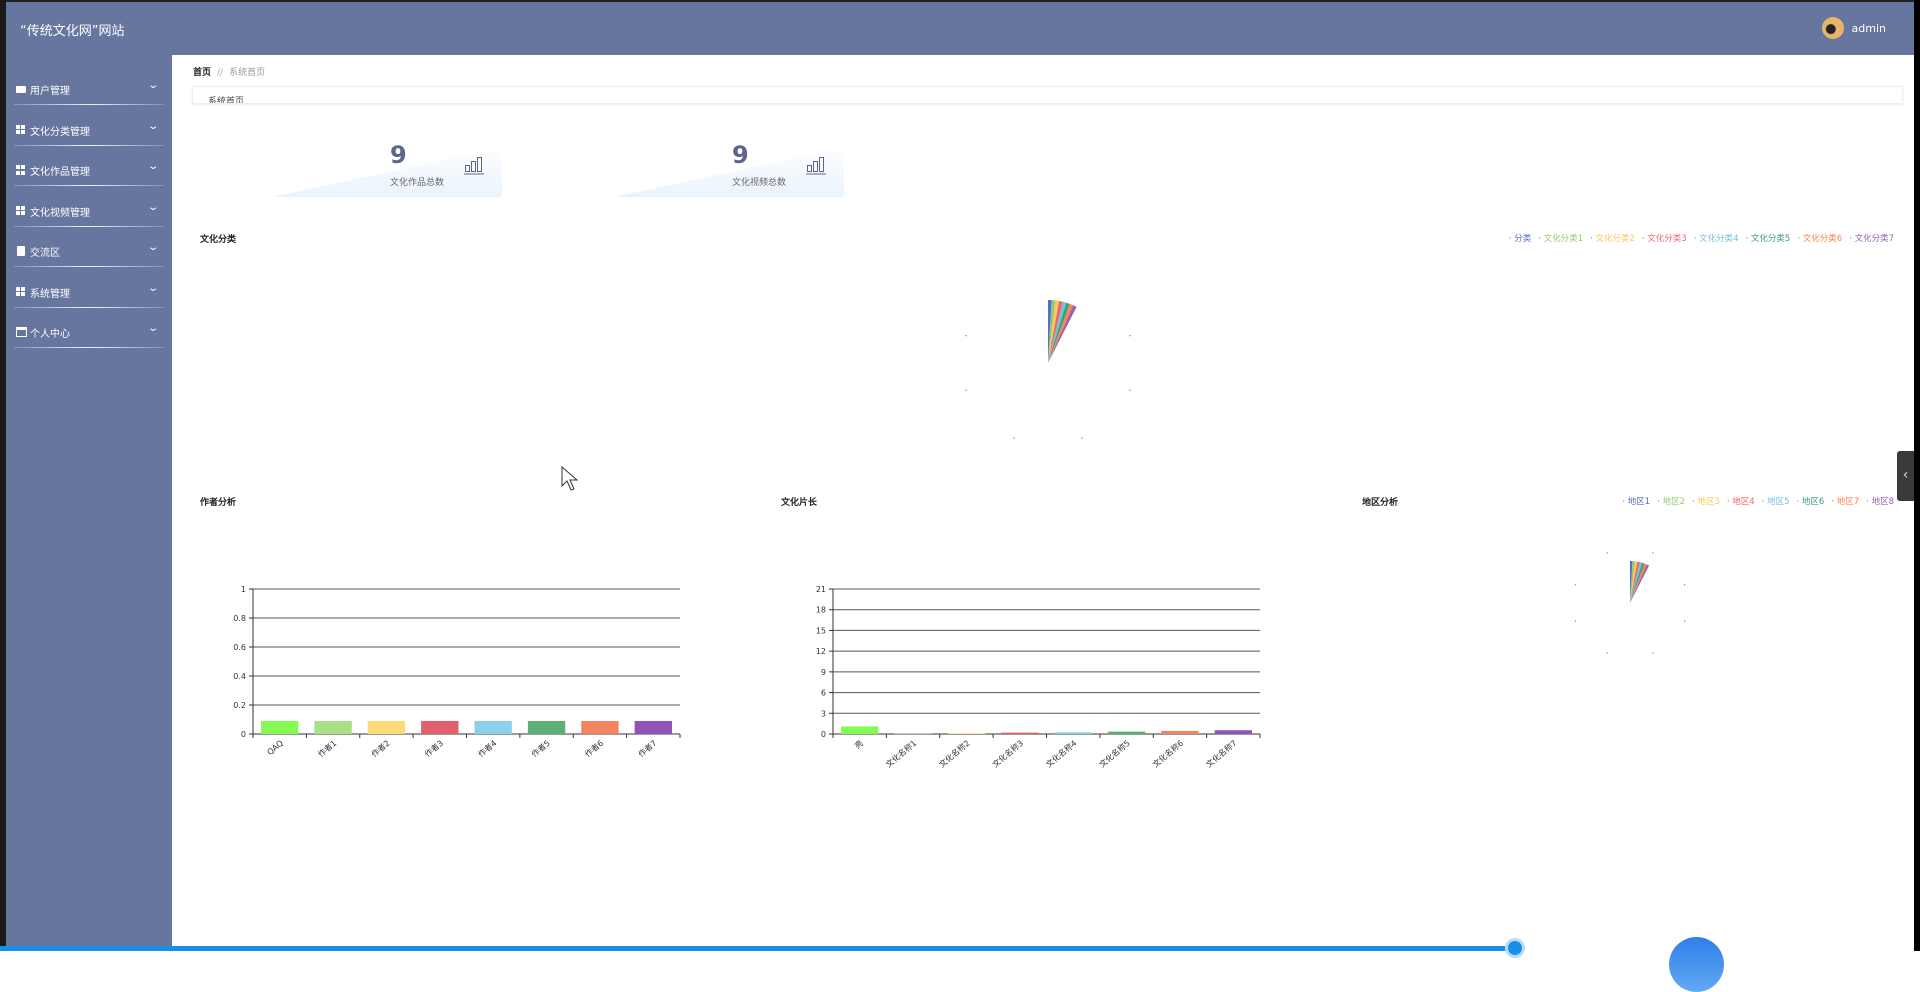 This screenshot has height=992, width=1920. What do you see at coordinates (740, 155) in the screenshot?
I see `stat-value: 9` at bounding box center [740, 155].